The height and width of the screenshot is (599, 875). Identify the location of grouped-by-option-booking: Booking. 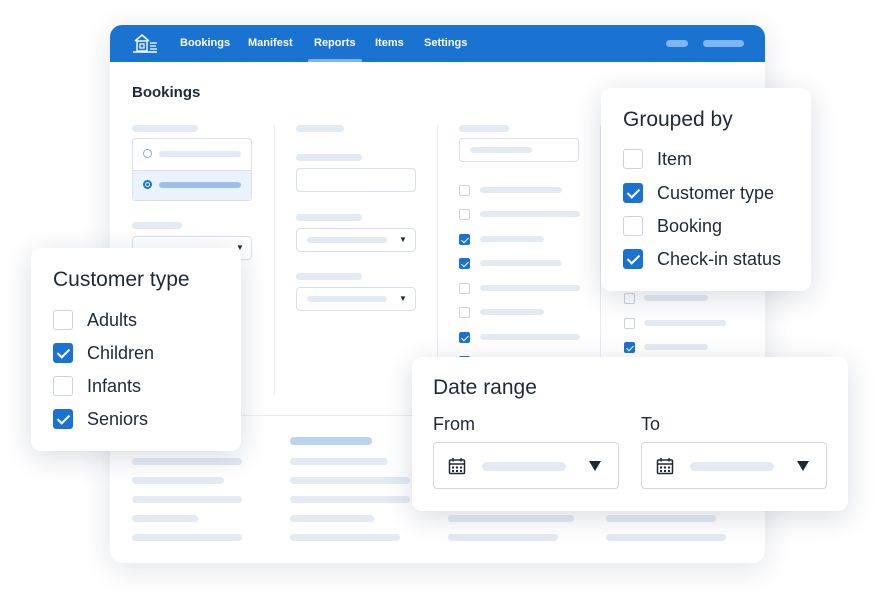
(713, 226).